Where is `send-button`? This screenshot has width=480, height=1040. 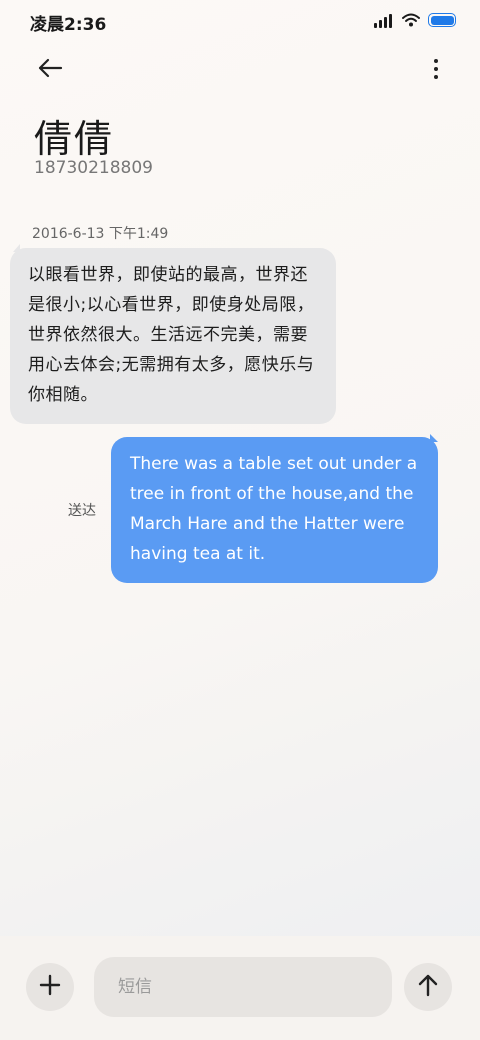 send-button is located at coordinates (428, 987).